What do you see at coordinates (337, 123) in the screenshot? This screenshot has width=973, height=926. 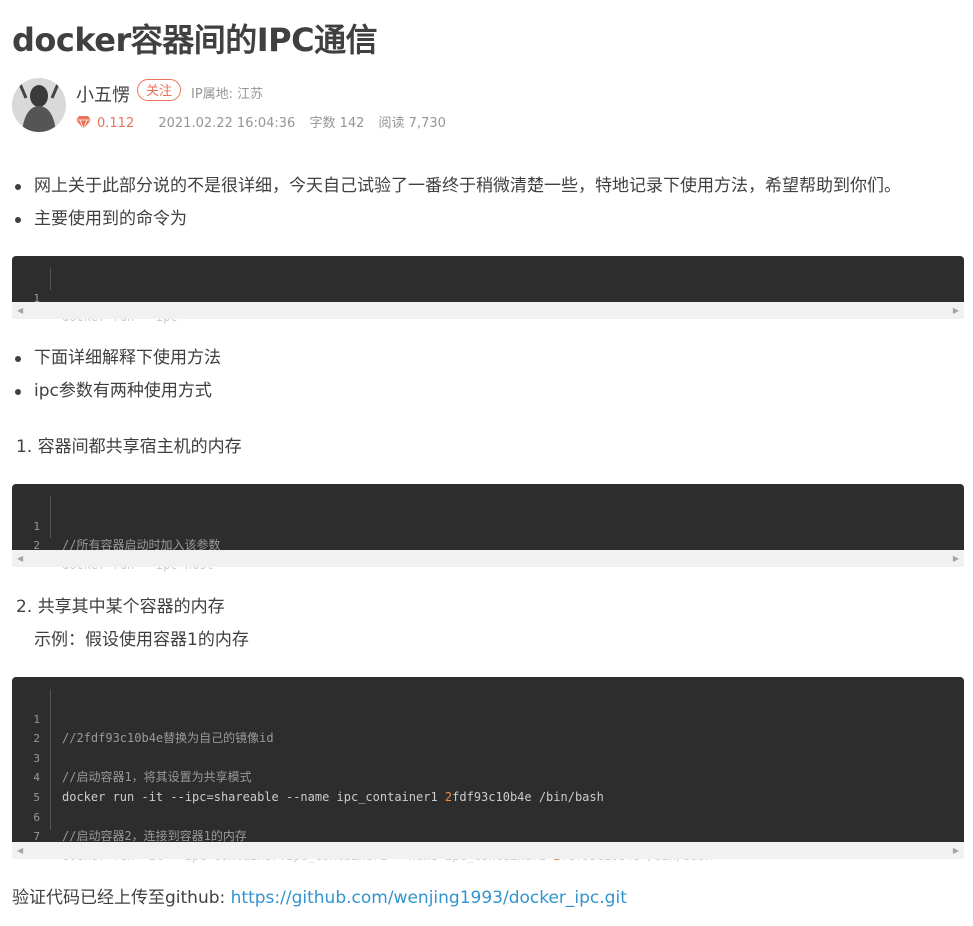 I see `word-count: 字数 142` at bounding box center [337, 123].